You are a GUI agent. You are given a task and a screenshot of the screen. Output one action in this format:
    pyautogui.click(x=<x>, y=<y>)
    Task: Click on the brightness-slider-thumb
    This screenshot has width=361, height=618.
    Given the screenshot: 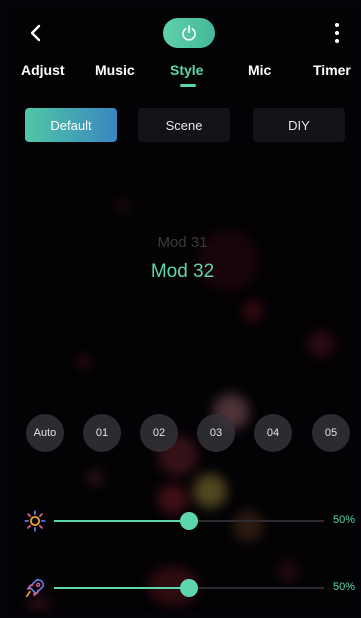 What is the action you would take?
    pyautogui.click(x=189, y=521)
    